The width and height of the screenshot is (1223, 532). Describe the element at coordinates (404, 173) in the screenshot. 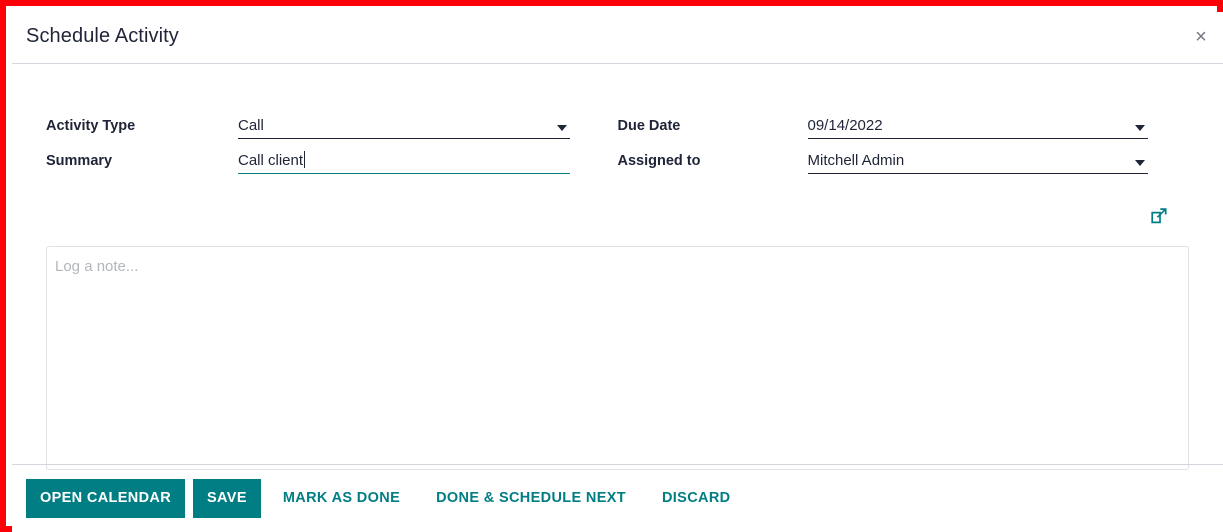

I see `field-underline-focused` at that location.